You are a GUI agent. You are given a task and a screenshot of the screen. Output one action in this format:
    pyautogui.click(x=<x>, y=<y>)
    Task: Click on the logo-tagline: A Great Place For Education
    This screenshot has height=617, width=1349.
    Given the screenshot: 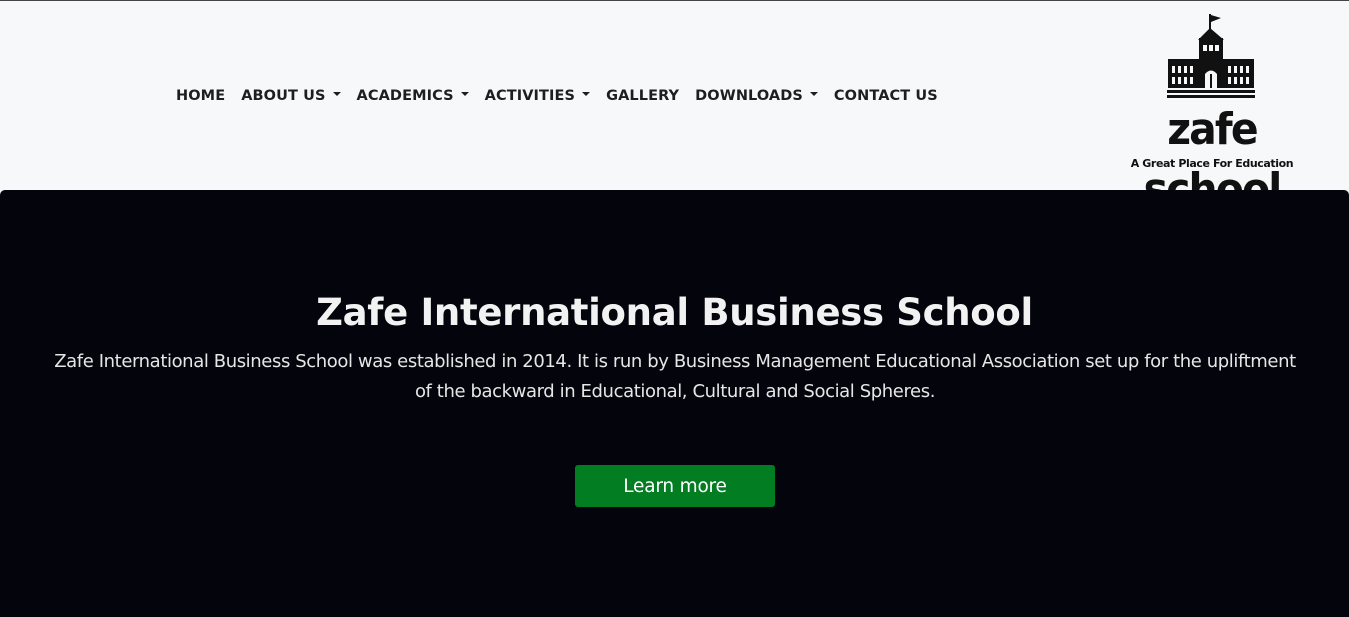 What is the action you would take?
    pyautogui.click(x=1212, y=163)
    